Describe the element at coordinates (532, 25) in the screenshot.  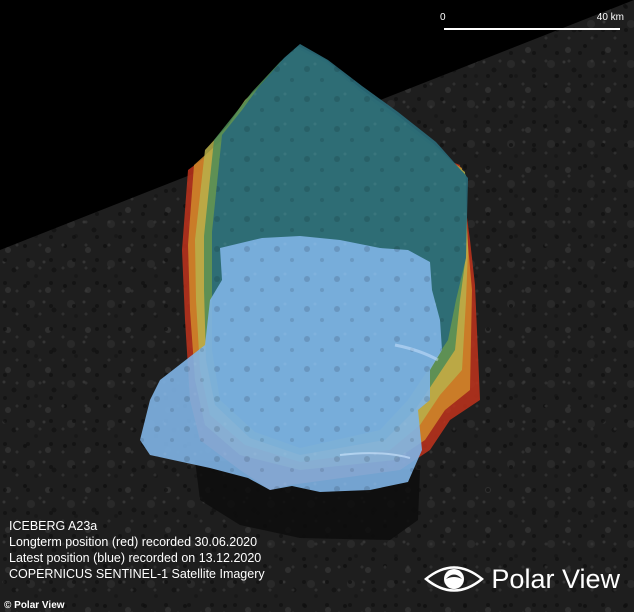
I see `scale-bar: 0 40 km` at that location.